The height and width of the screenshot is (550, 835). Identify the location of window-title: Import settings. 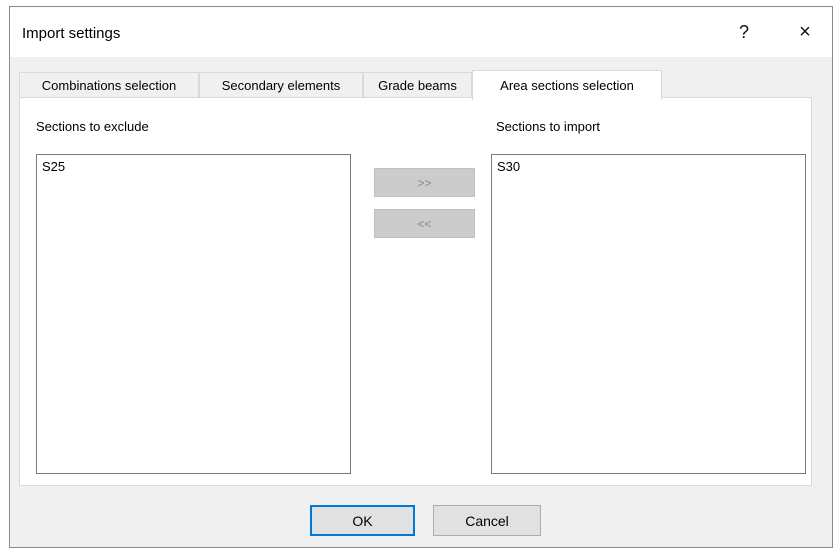
(71, 33).